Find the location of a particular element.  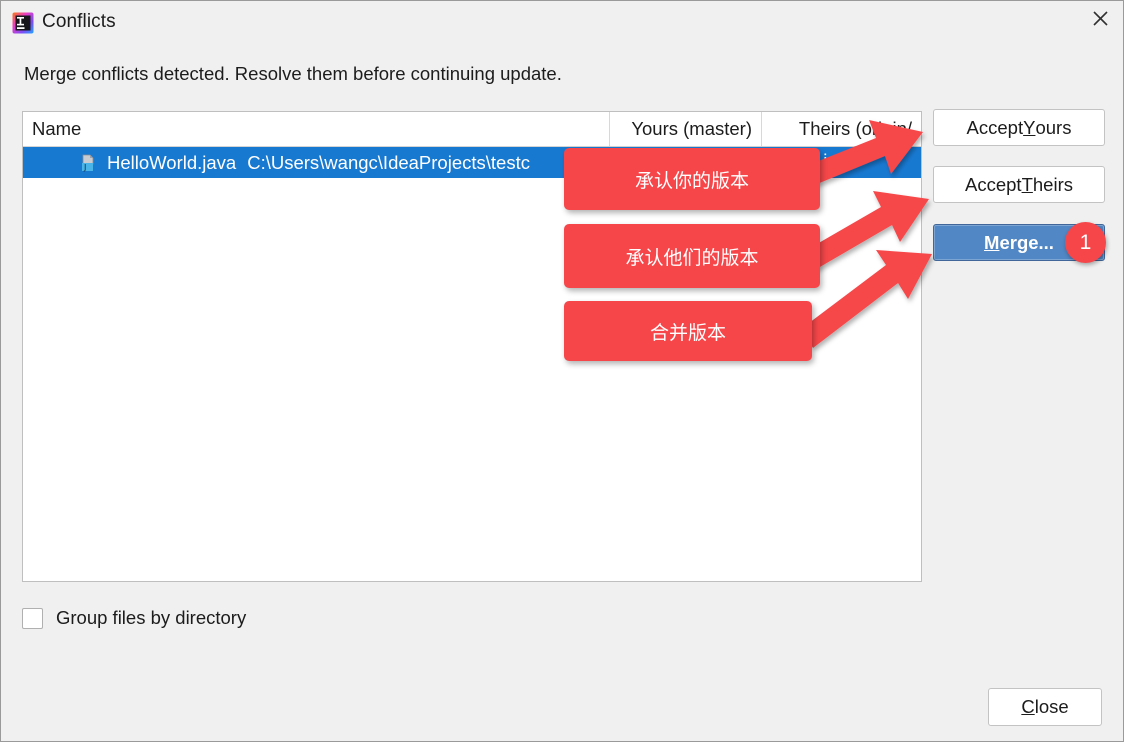

column-header-theirs: Theirs (origin/ is located at coordinates (841, 129).